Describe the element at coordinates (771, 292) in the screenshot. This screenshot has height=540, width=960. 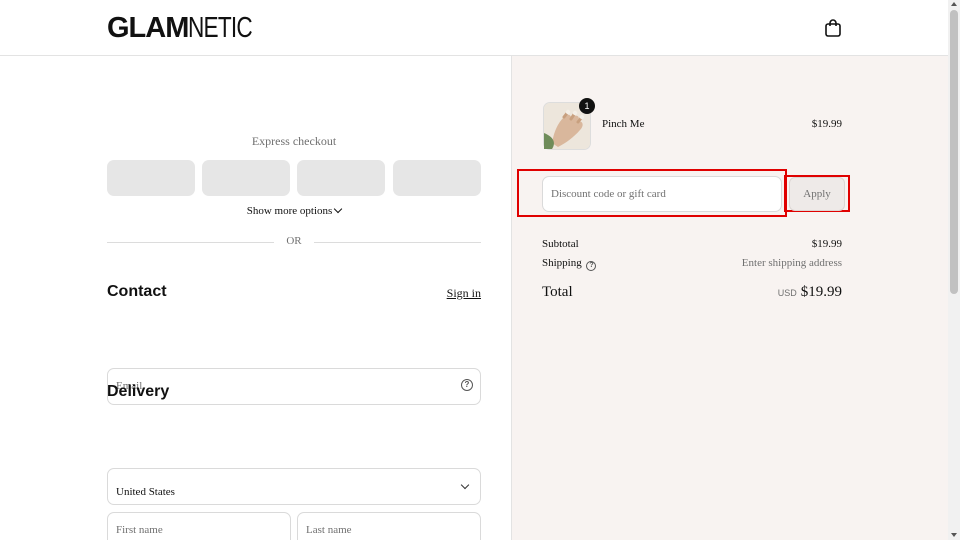
I see `total-amount: USD $19.99` at that location.